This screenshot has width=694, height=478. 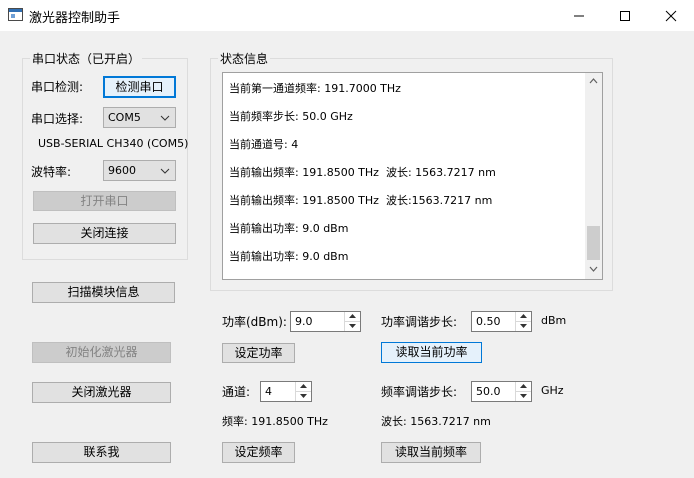 What do you see at coordinates (362, 172) in the screenshot?
I see `status-line: 当前输出频率: 191.8500 THz 波长: 1563.7217 nm` at bounding box center [362, 172].